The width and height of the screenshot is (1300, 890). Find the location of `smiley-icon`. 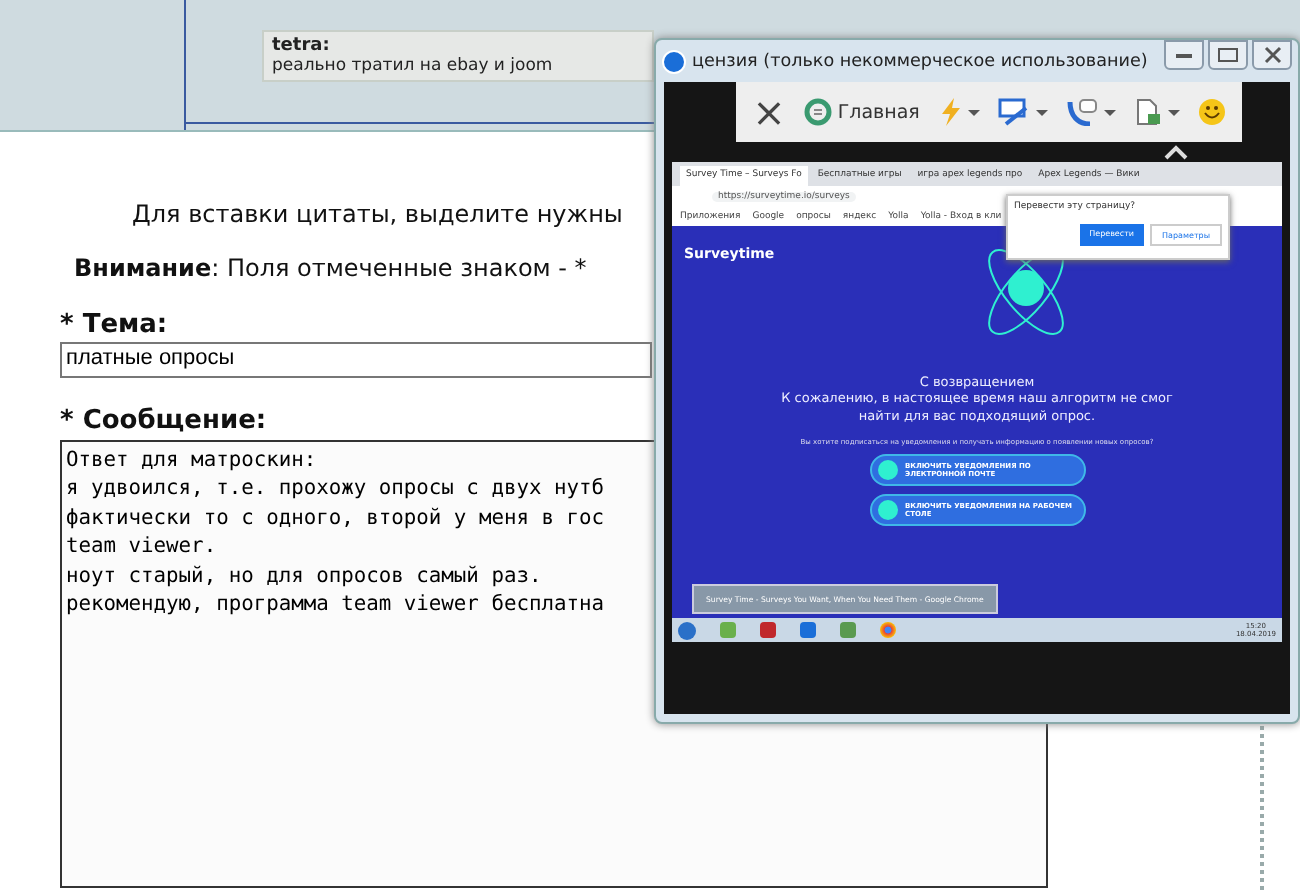

smiley-icon is located at coordinates (1211, 112).